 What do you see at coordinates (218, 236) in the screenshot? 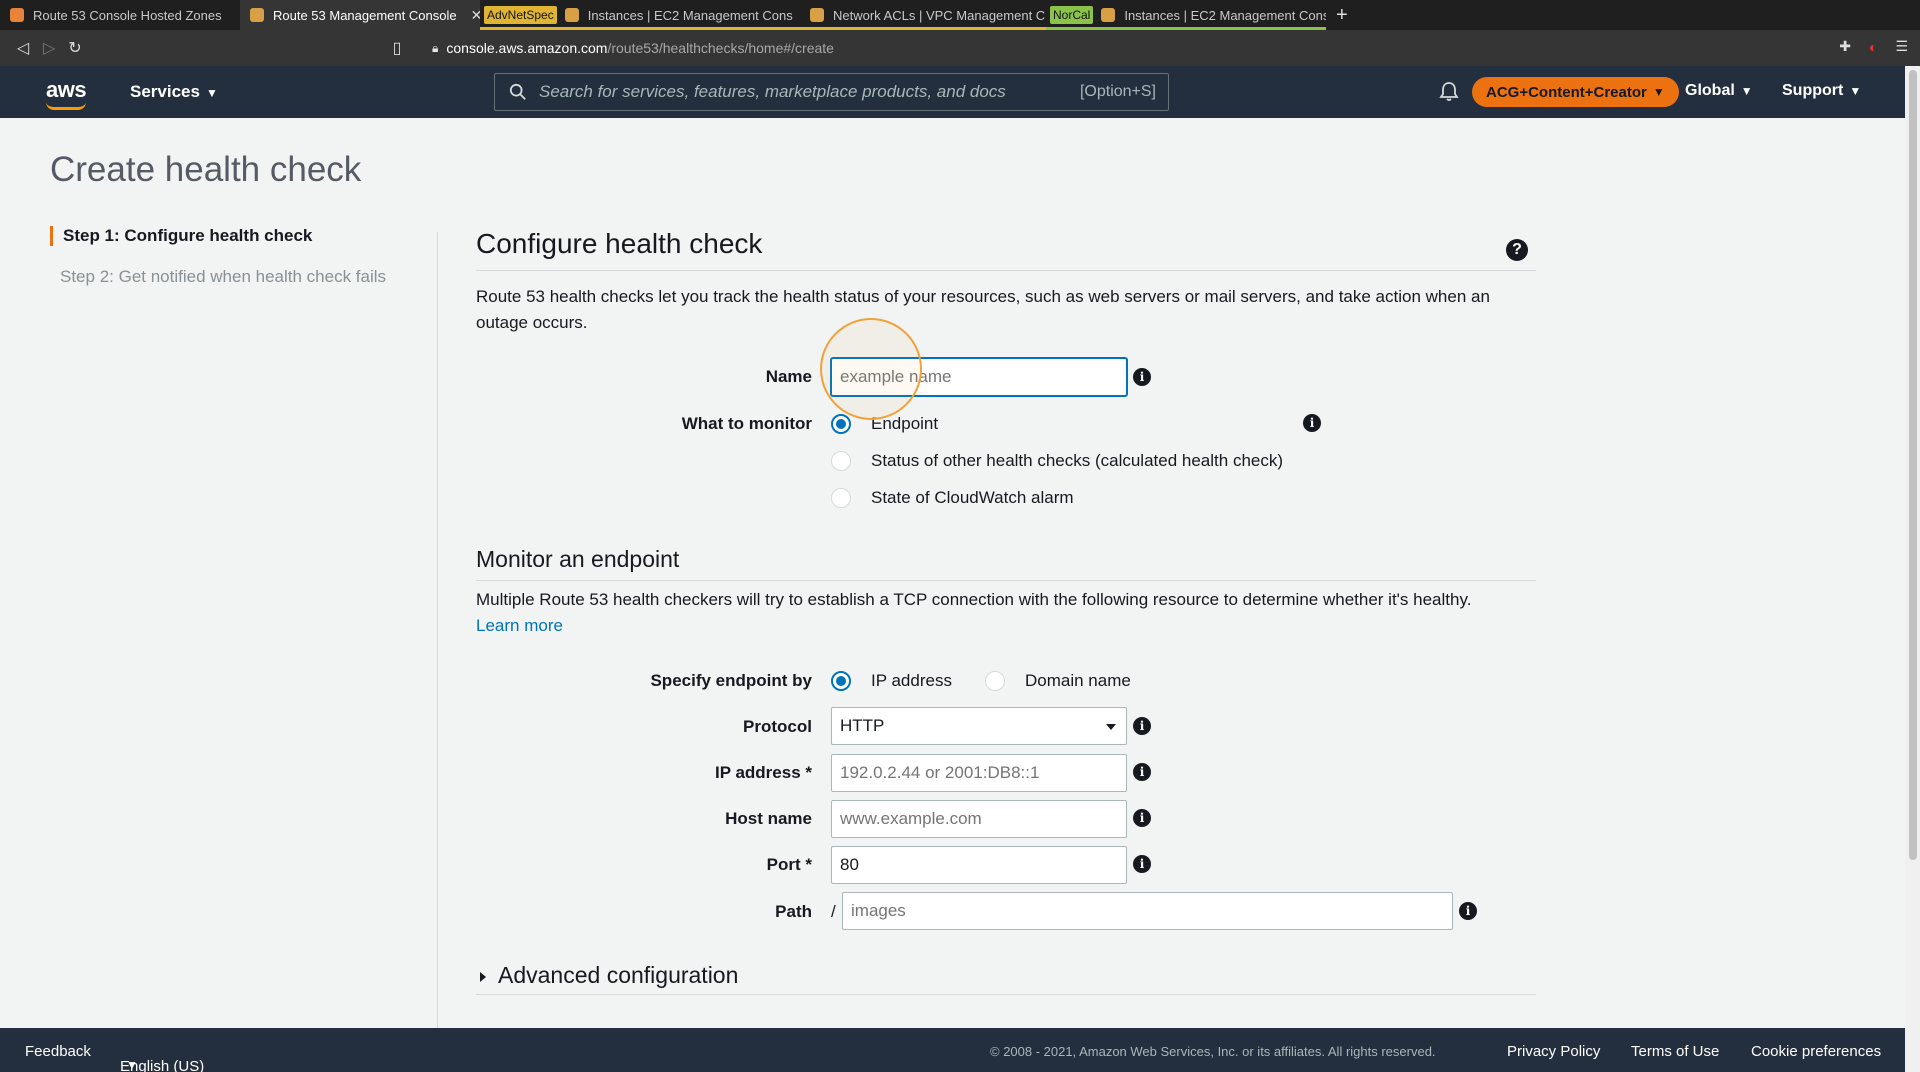
I see `wizard-step-1: Step 1: Configure health check` at bounding box center [218, 236].